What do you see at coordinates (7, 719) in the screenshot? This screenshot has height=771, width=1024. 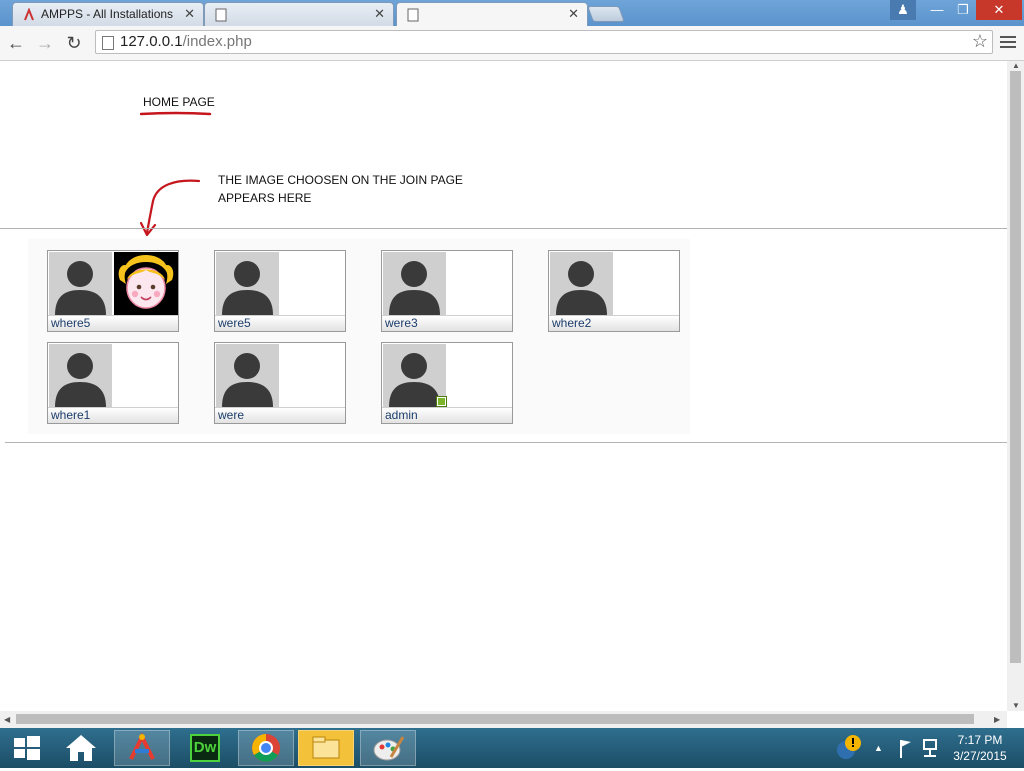 I see `scroll-left-icon: ◀` at bounding box center [7, 719].